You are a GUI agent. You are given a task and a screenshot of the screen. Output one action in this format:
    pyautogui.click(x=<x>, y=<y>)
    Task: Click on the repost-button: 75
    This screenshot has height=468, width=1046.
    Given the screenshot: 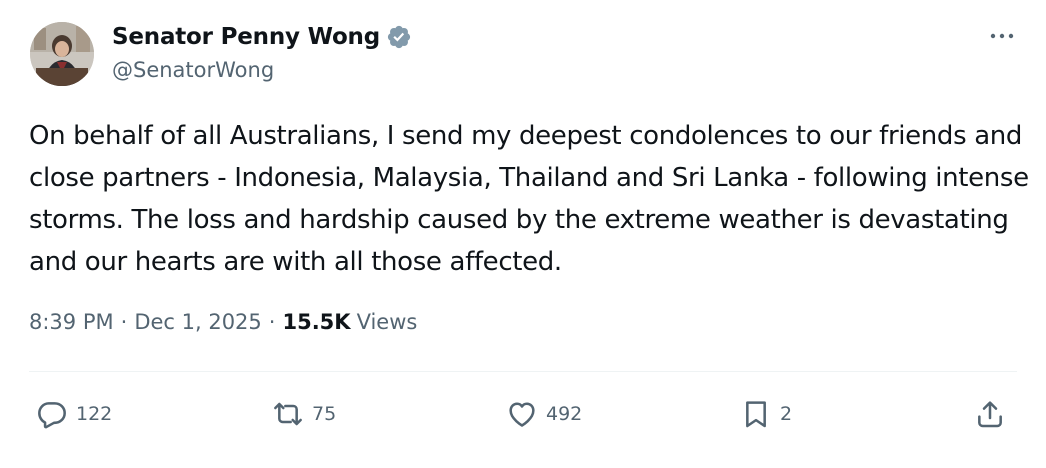 What is the action you would take?
    pyautogui.click(x=303, y=414)
    